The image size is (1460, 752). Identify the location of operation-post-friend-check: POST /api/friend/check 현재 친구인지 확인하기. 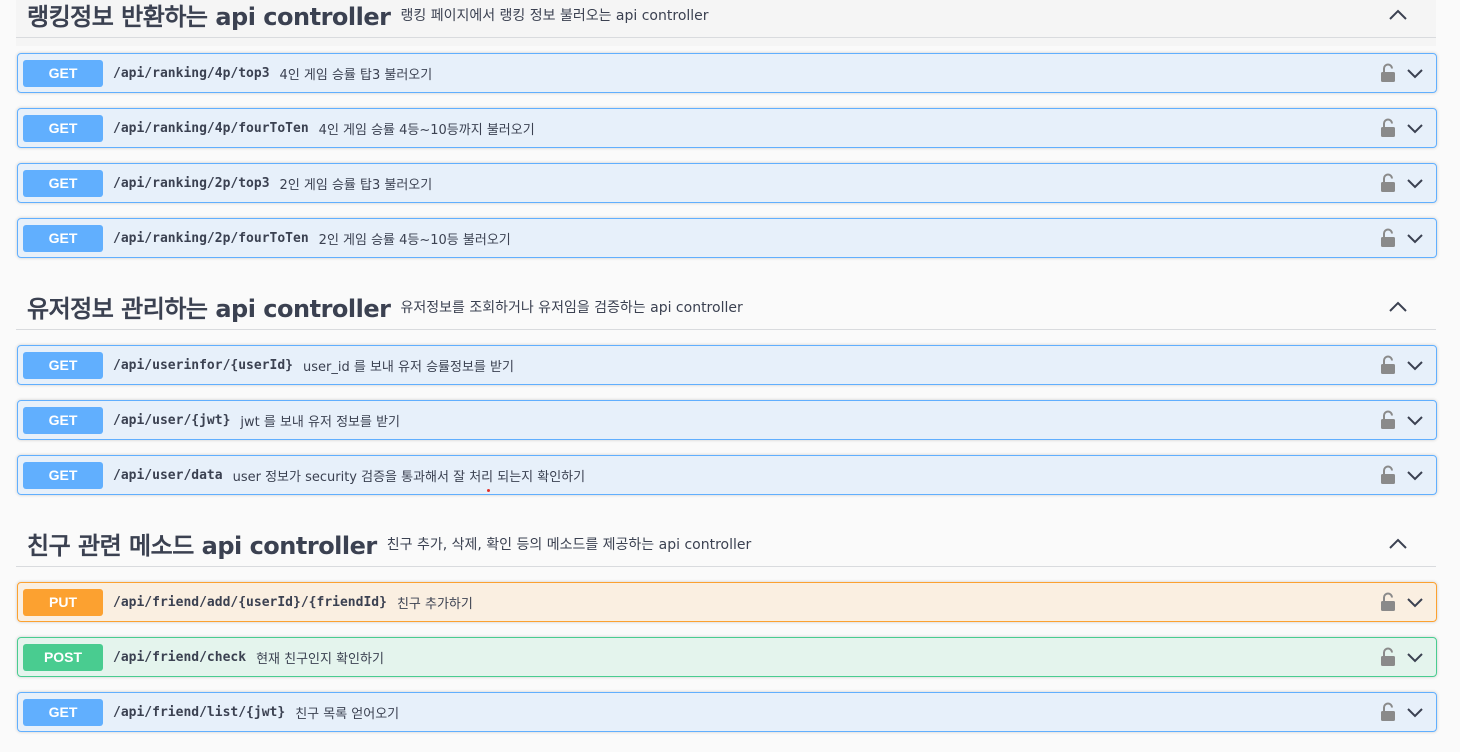
(727, 657).